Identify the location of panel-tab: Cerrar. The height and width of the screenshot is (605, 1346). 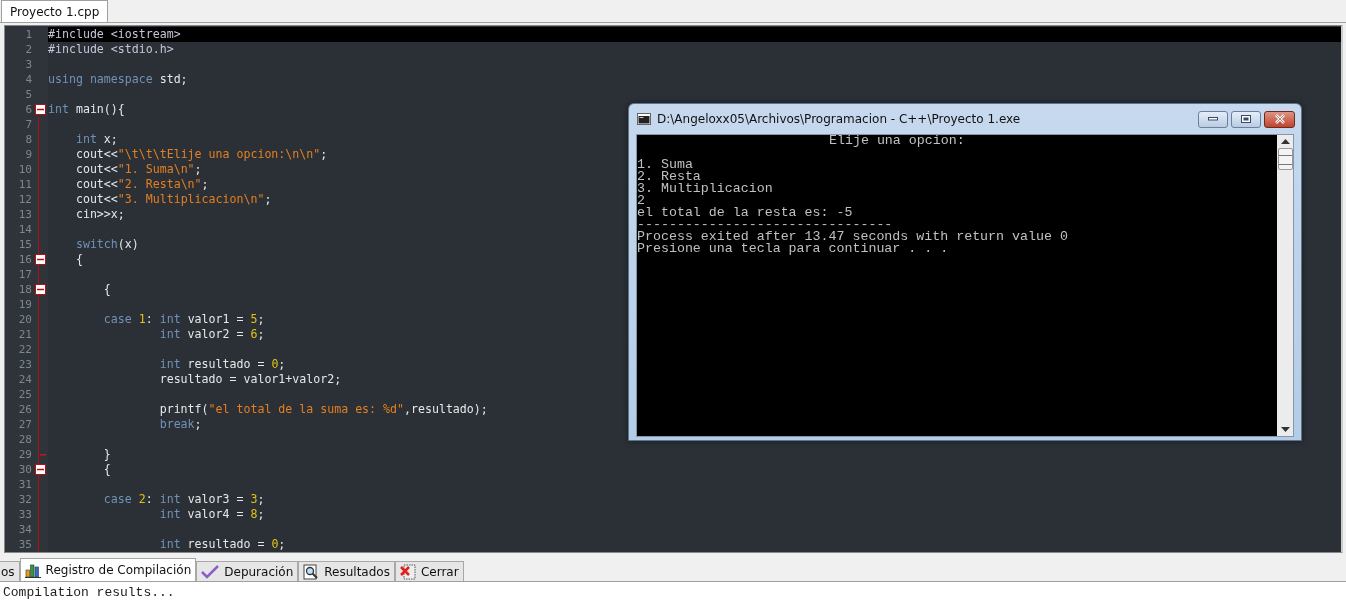
(429, 571).